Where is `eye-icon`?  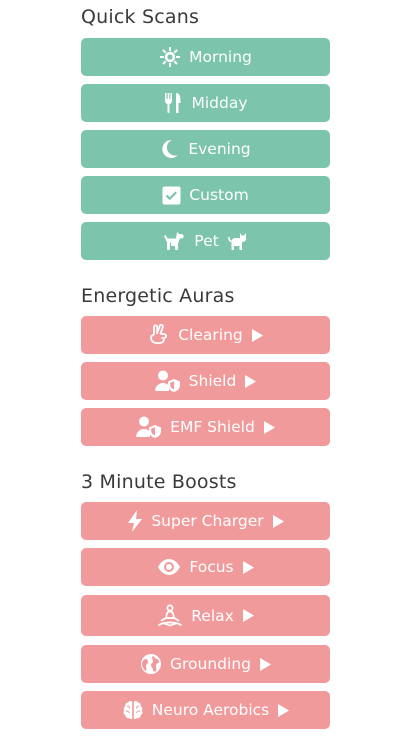 eye-icon is located at coordinates (169, 567).